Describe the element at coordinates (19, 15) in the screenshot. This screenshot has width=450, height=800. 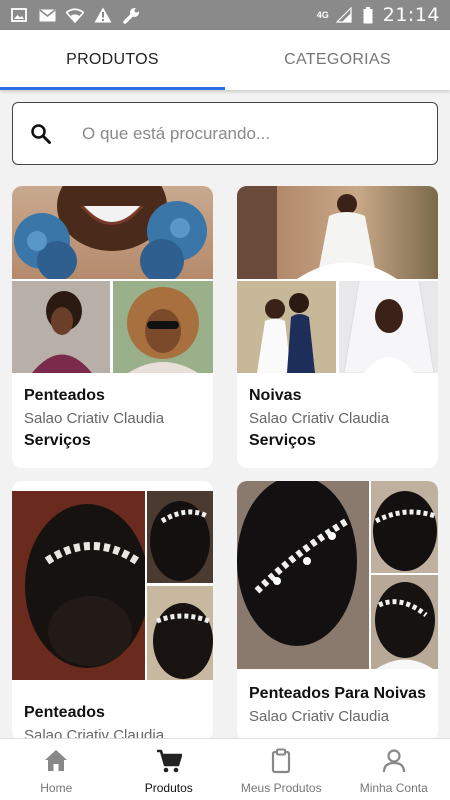
I see `image-icon` at that location.